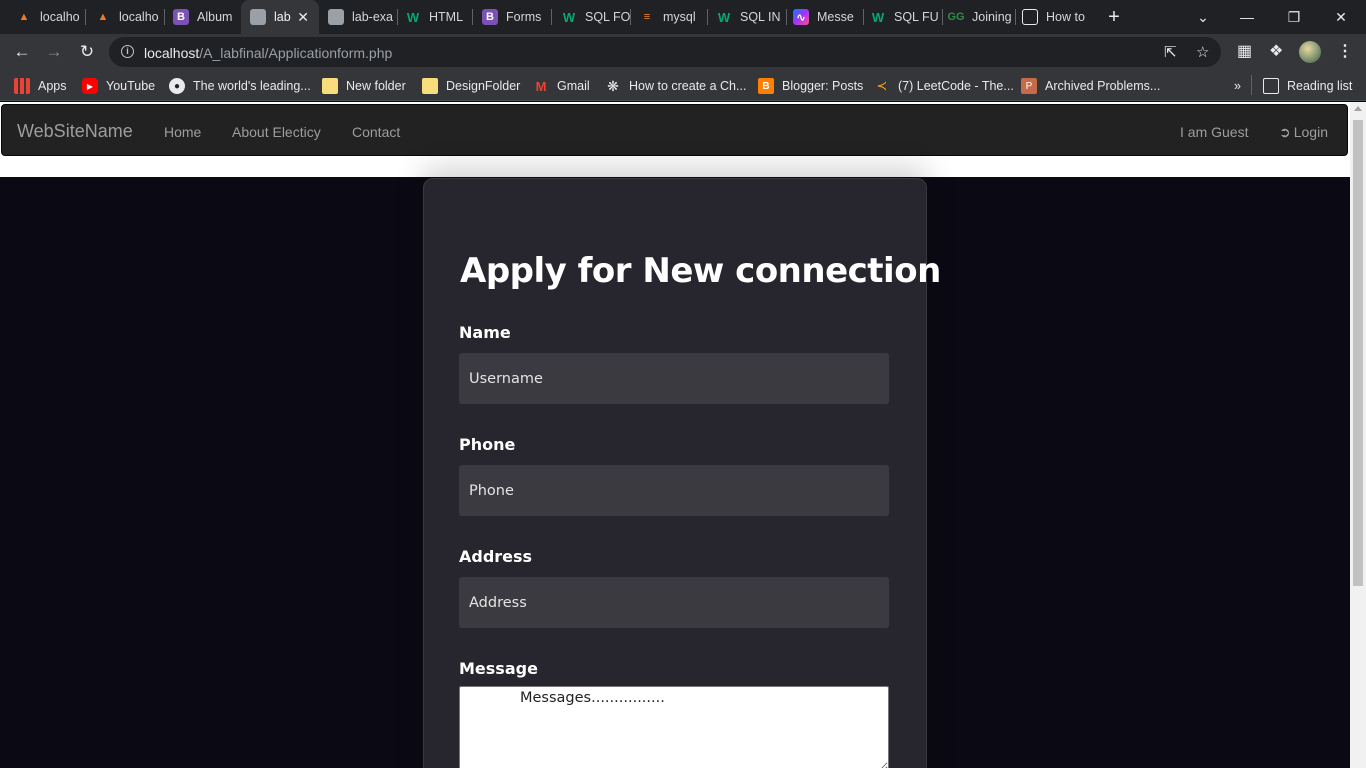 The image size is (1366, 768). What do you see at coordinates (490, 17) in the screenshot?
I see `bootstrap-icon: B` at bounding box center [490, 17].